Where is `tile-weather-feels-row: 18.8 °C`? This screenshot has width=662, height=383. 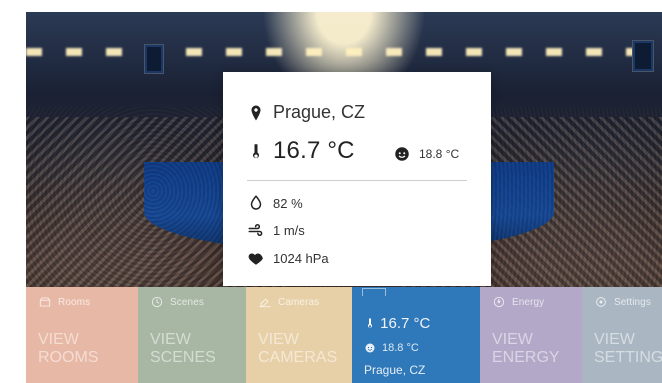 tile-weather-feels-row: 18.8 °C is located at coordinates (397, 348).